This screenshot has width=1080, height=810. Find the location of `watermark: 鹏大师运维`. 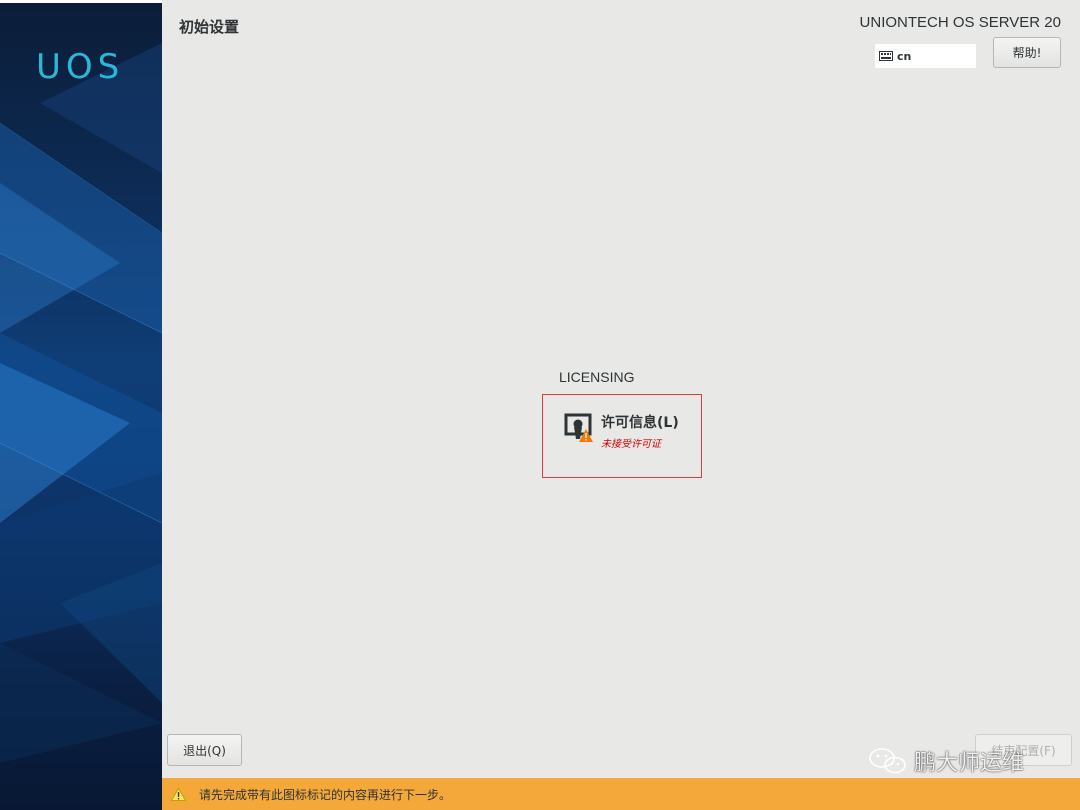

watermark: 鹏大师运维 is located at coordinates (946, 761).